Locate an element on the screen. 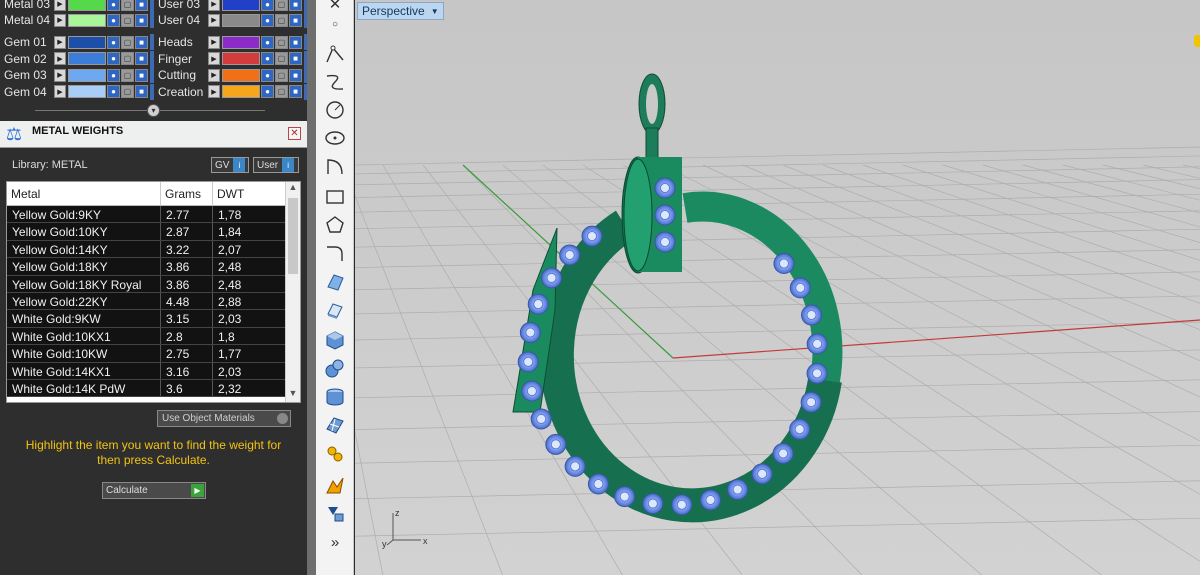 The height and width of the screenshot is (575, 1200). table-row: White Gold:14K PdW 3.6 2,32 is located at coordinates (147, 388).